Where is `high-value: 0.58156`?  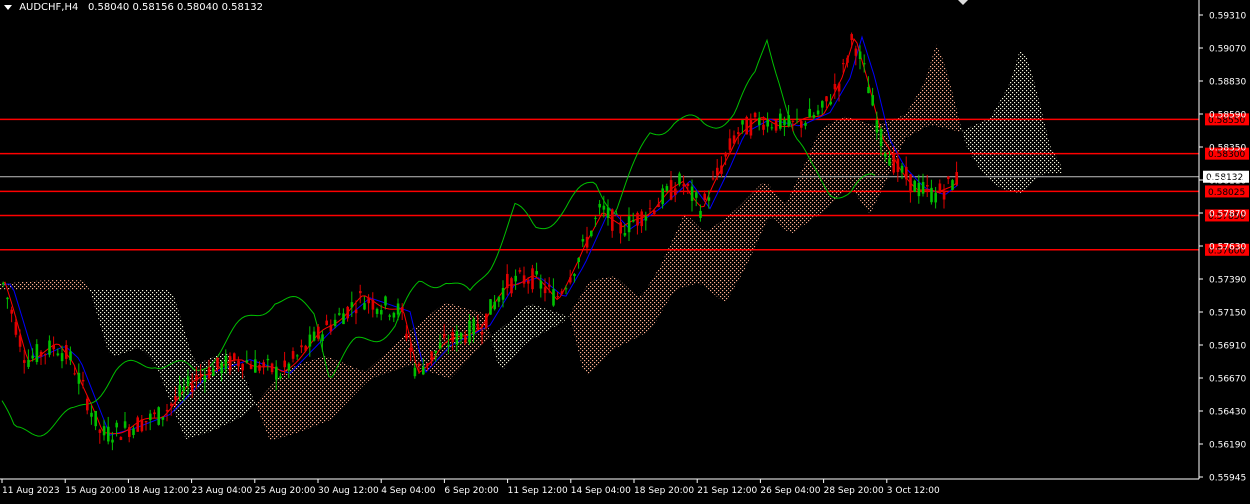 high-value: 0.58156 is located at coordinates (153, 7).